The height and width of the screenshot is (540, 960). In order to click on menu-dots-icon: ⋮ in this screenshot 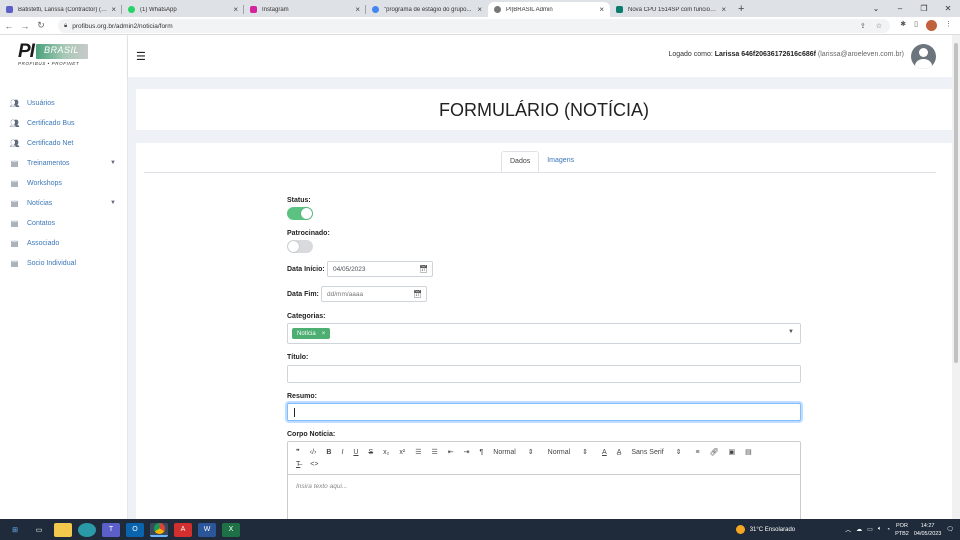, I will do `click(948, 25)`.